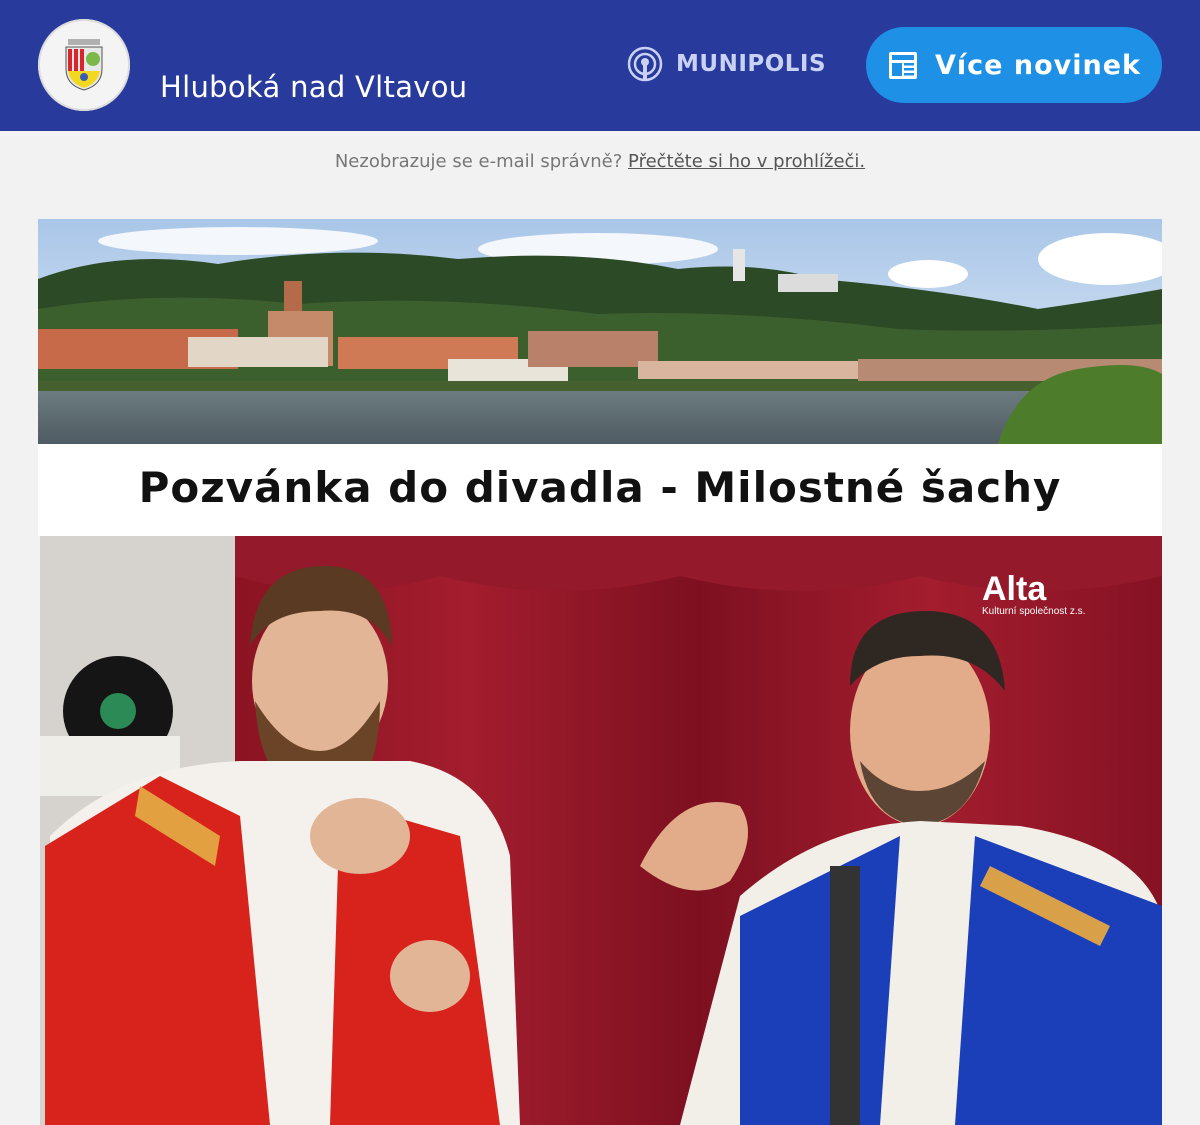 This screenshot has height=1125, width=1200. I want to click on article-title-band: Pozvánka do divadla - Milostné šachy, so click(600, 490).